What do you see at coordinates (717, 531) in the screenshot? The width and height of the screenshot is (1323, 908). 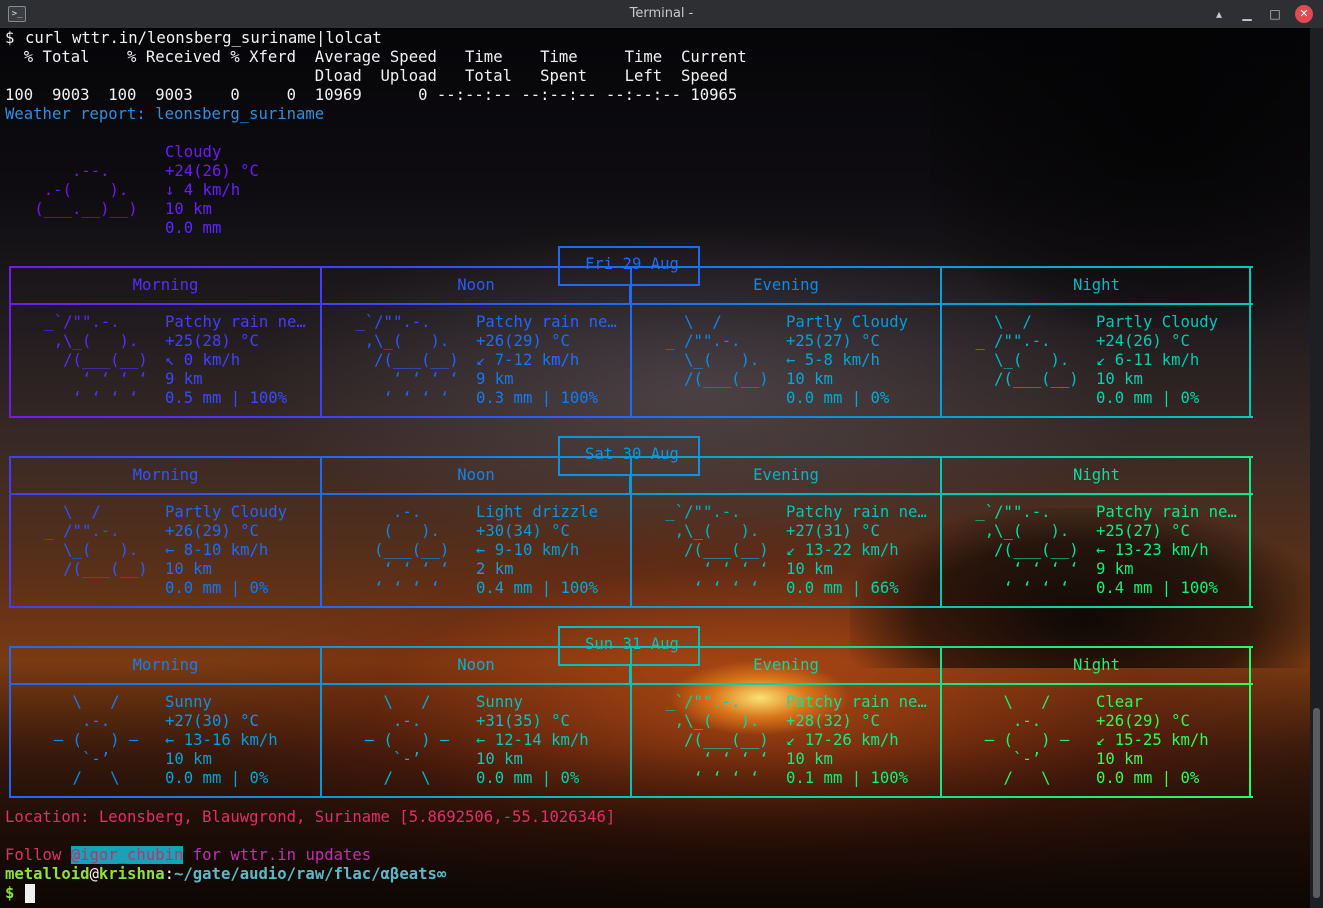 I see `weather-art: ,\_( ).` at bounding box center [717, 531].